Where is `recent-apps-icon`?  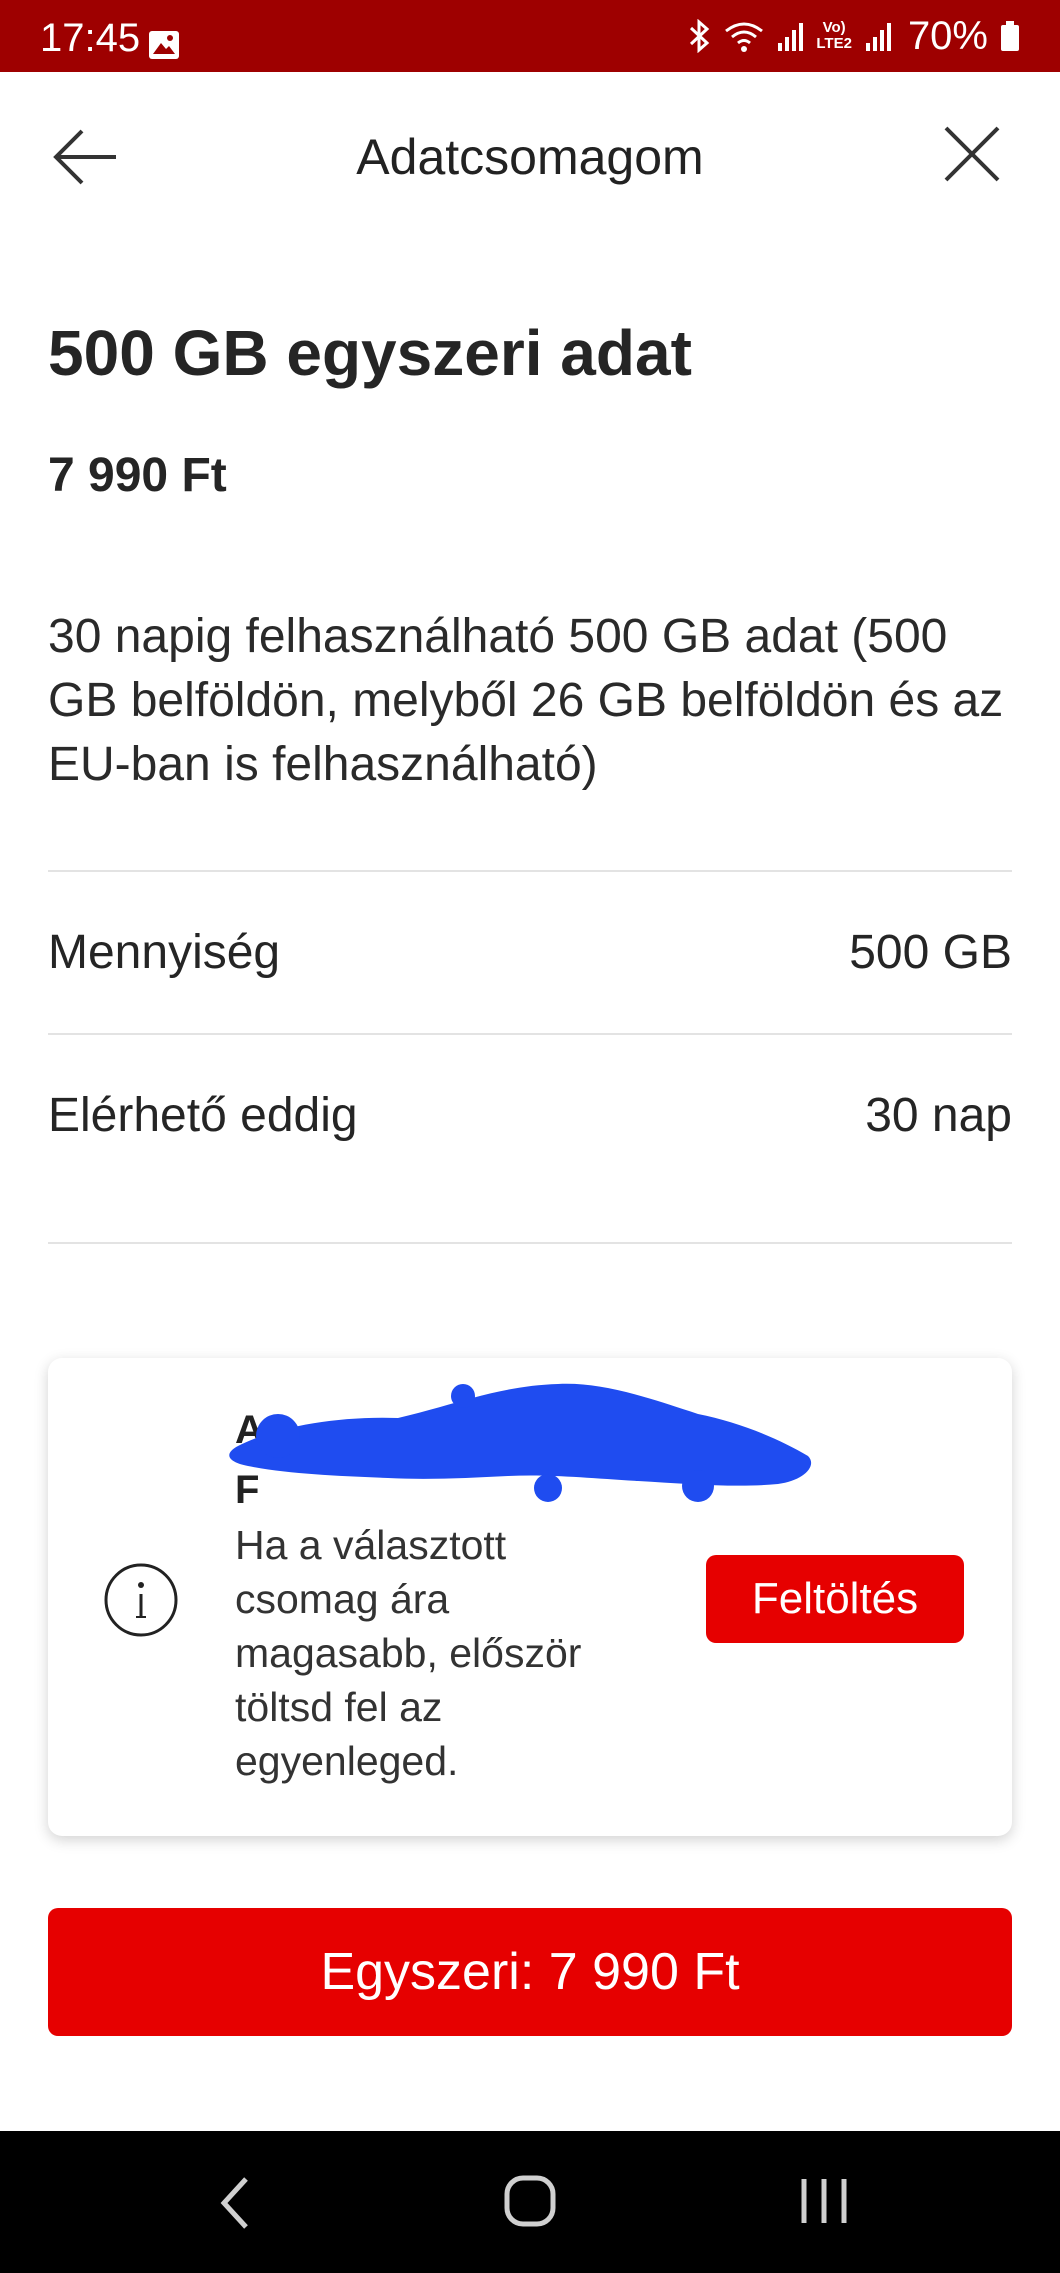 recent-apps-icon is located at coordinates (824, 2201).